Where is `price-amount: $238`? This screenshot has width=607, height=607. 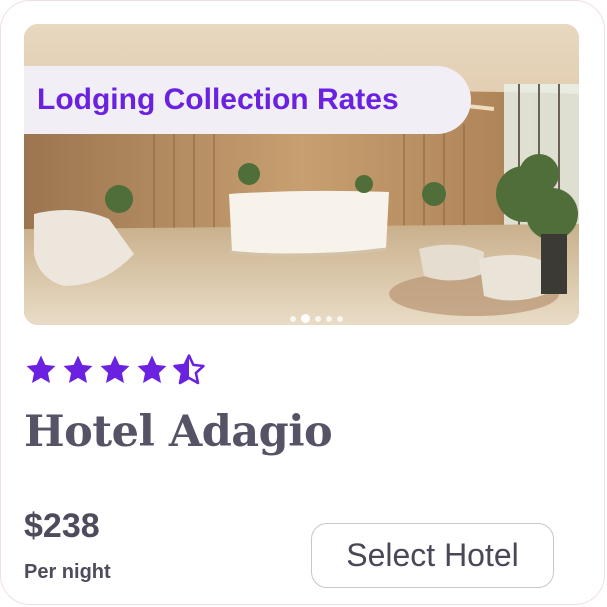 price-amount: $238 is located at coordinates (62, 526).